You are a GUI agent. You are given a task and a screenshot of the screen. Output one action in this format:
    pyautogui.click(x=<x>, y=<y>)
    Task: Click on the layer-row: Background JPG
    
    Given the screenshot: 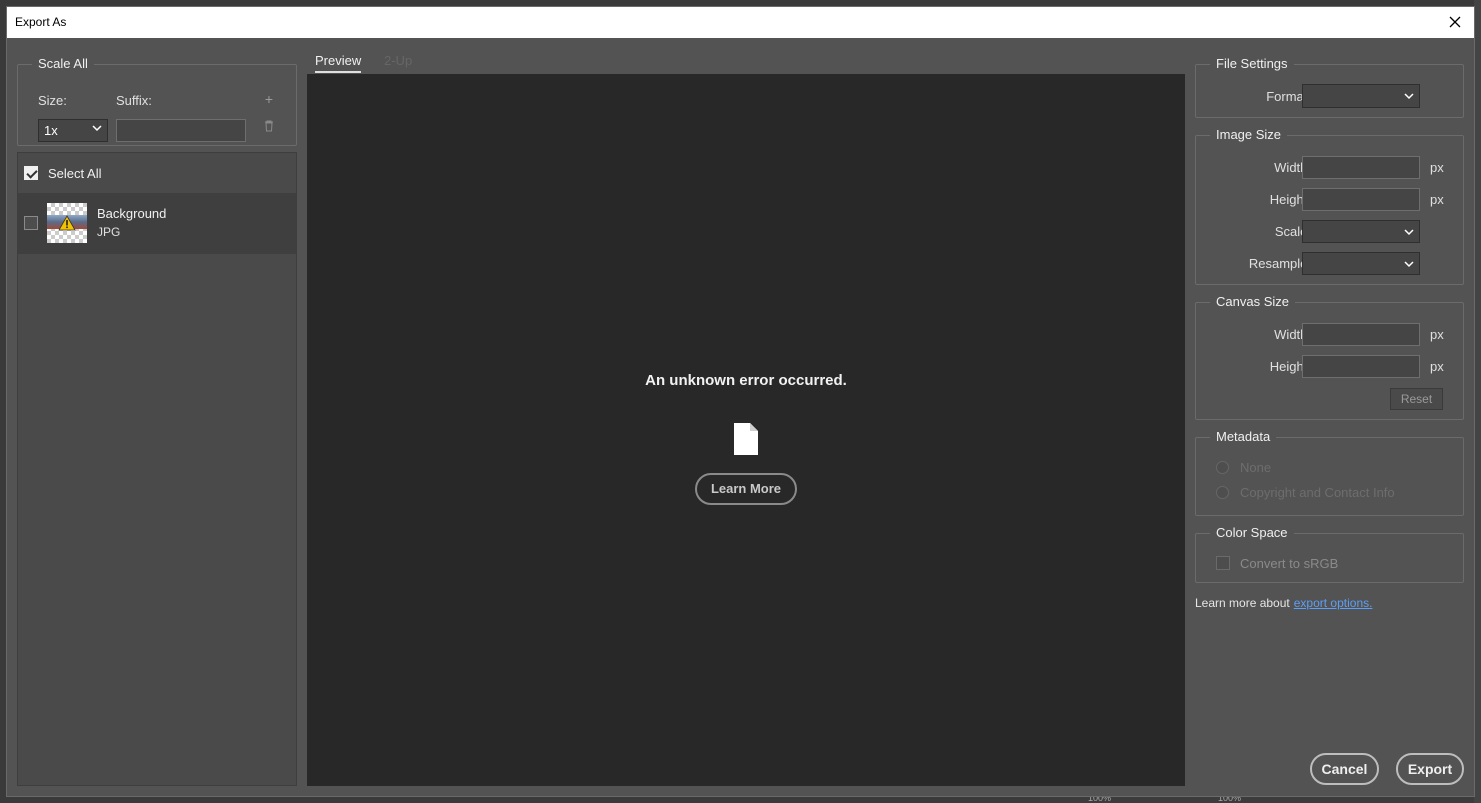 What is the action you would take?
    pyautogui.click(x=157, y=223)
    